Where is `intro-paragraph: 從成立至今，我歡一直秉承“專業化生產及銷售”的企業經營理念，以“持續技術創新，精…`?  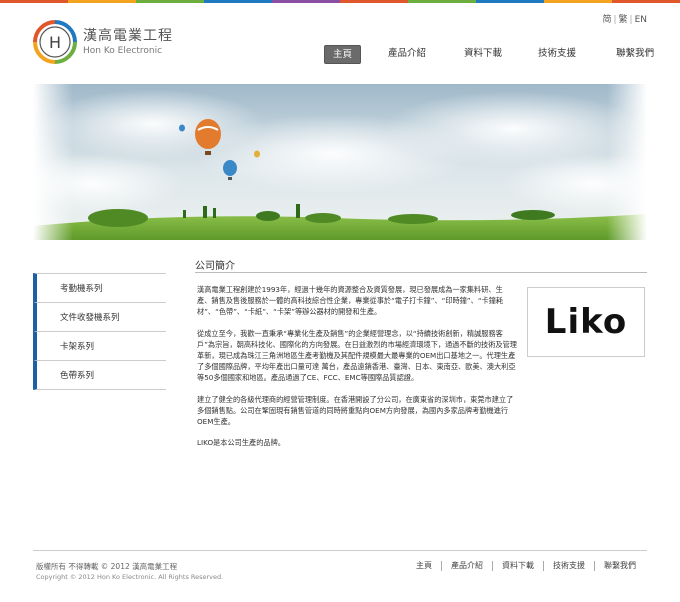 intro-paragraph: 從成立至今，我歡一直秉承“專業化生產及銷售”的企業經營理念，以“持續技術創新，精… is located at coordinates (357, 355).